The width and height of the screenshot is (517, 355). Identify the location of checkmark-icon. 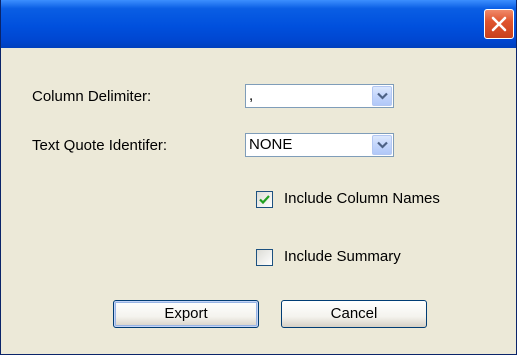
(264, 200).